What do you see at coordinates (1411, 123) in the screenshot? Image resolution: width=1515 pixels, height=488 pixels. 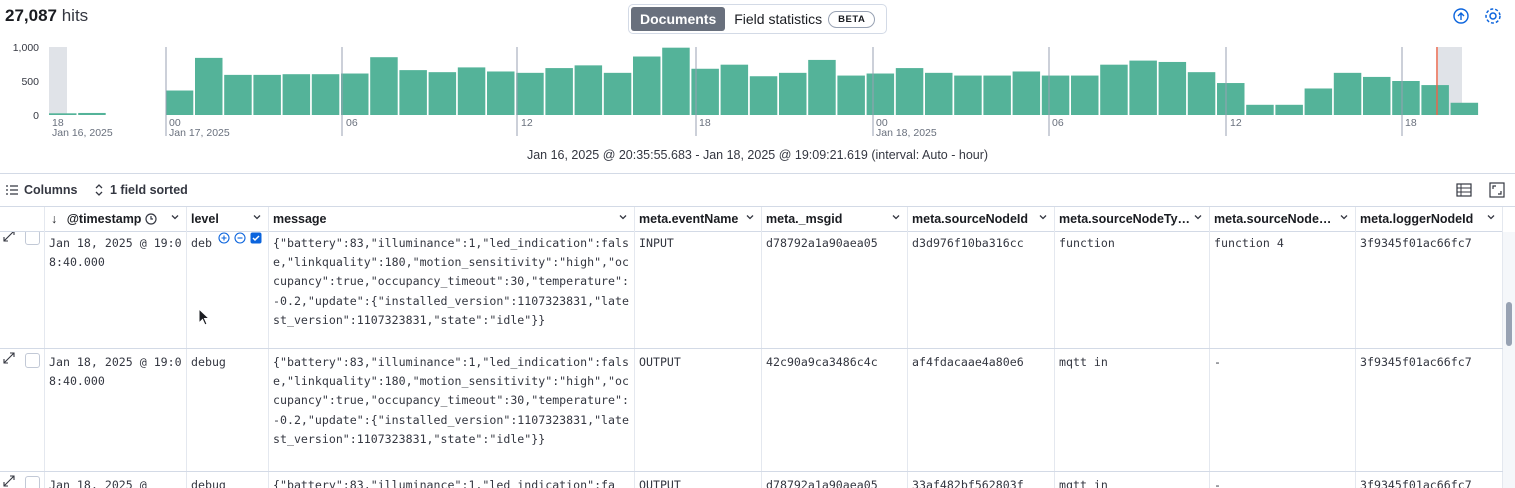 I see `x-tick-label: 18` at bounding box center [1411, 123].